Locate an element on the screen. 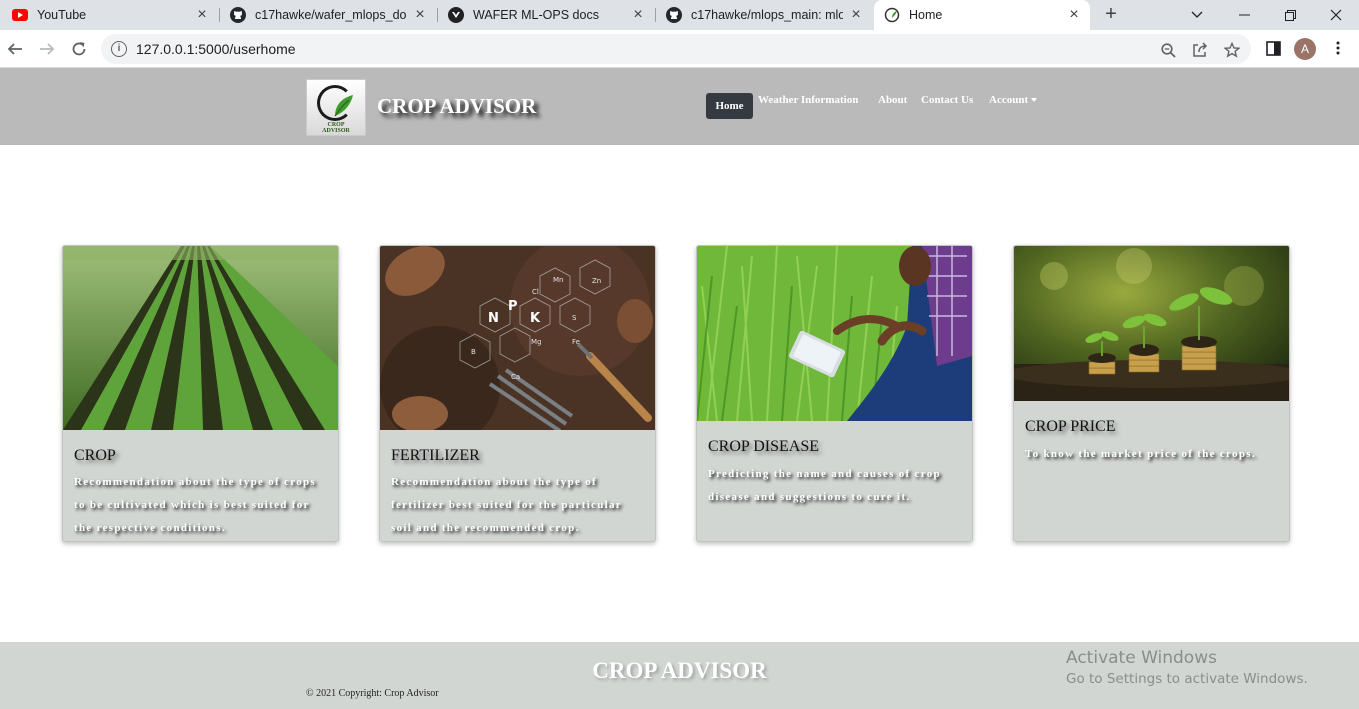 The width and height of the screenshot is (1359, 709). tab-wafer-mlops-docs-repo: c17hawke/wafer_mlops_docs × is located at coordinates (333, 15).